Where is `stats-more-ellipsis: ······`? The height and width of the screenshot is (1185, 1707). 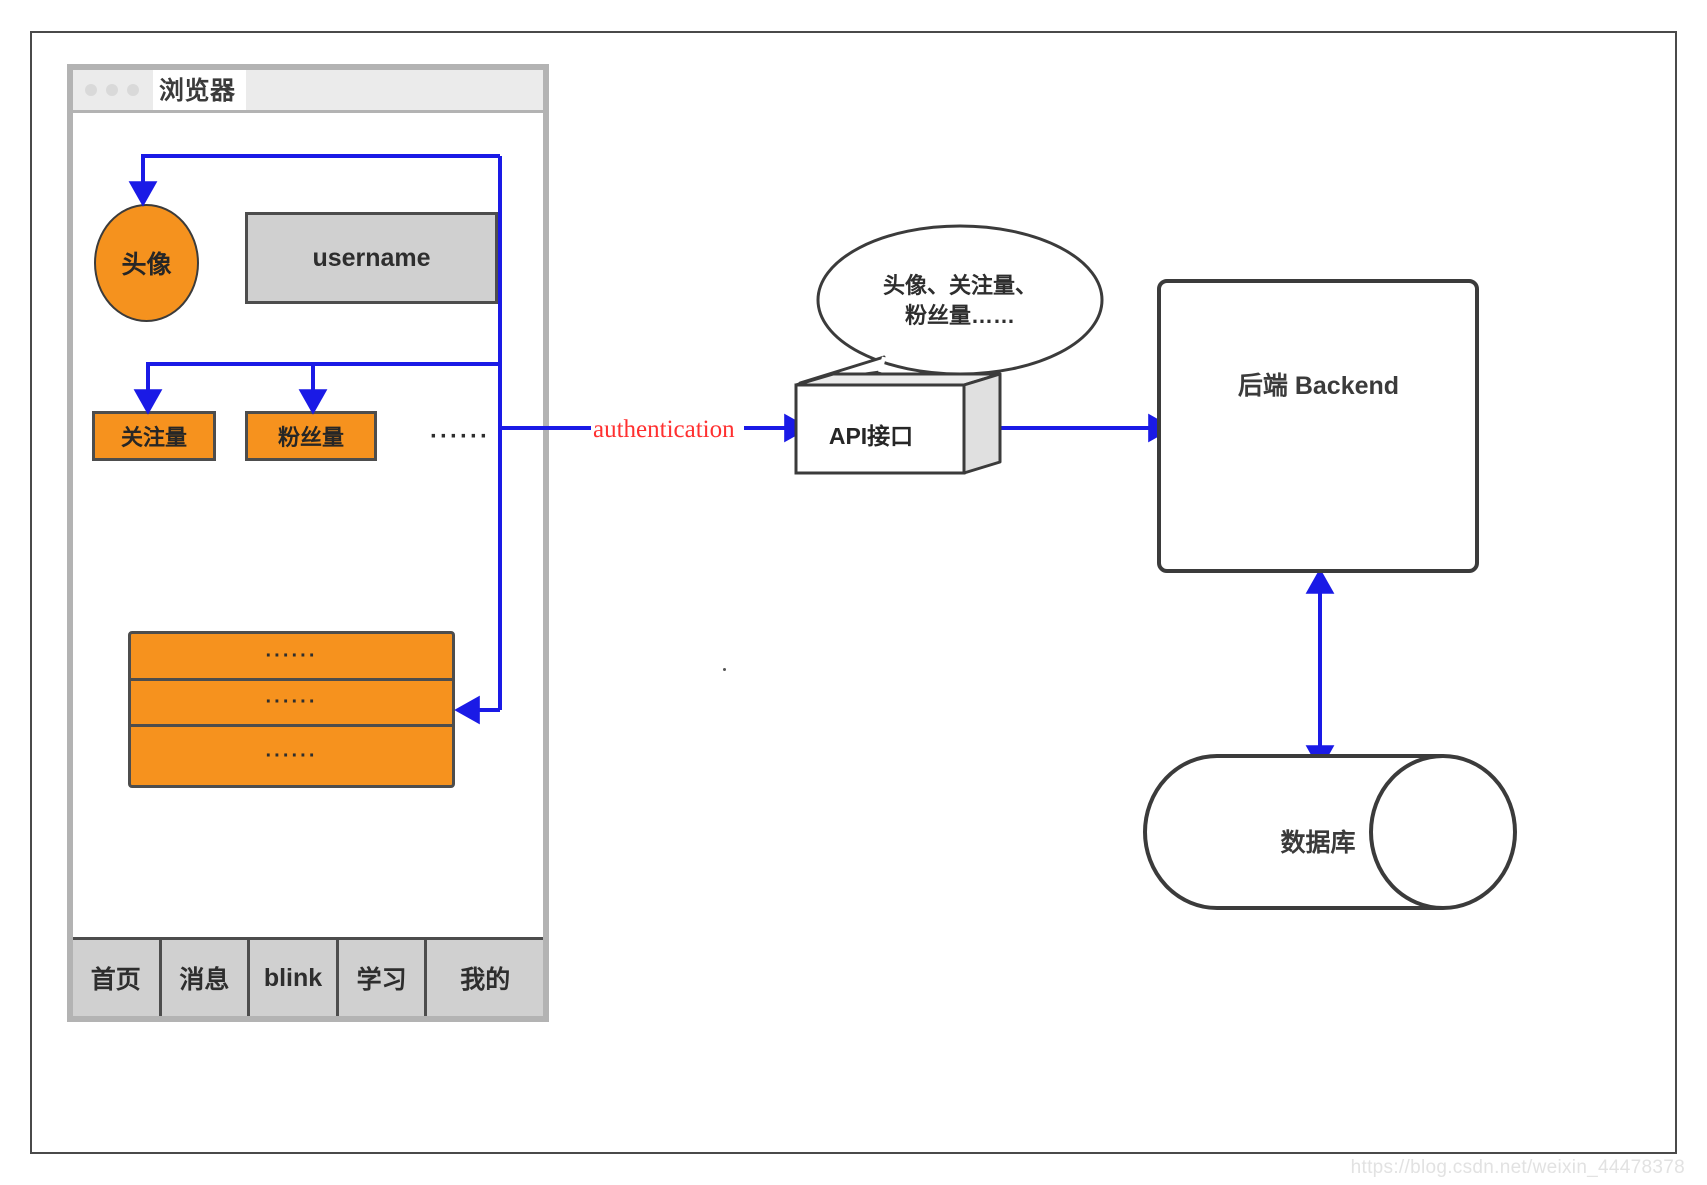 stats-more-ellipsis: ······ is located at coordinates (460, 436).